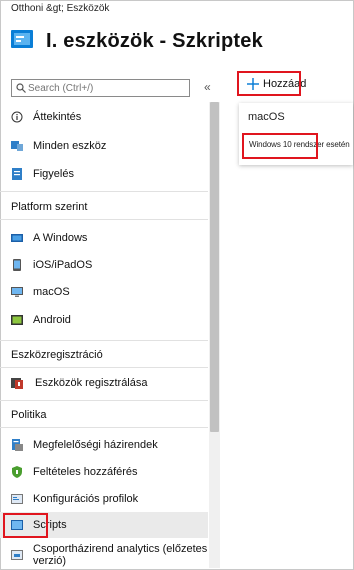 The image size is (354, 570). I want to click on nav-item-enroll-devices: Eszközök regisztrálása, so click(104, 383).